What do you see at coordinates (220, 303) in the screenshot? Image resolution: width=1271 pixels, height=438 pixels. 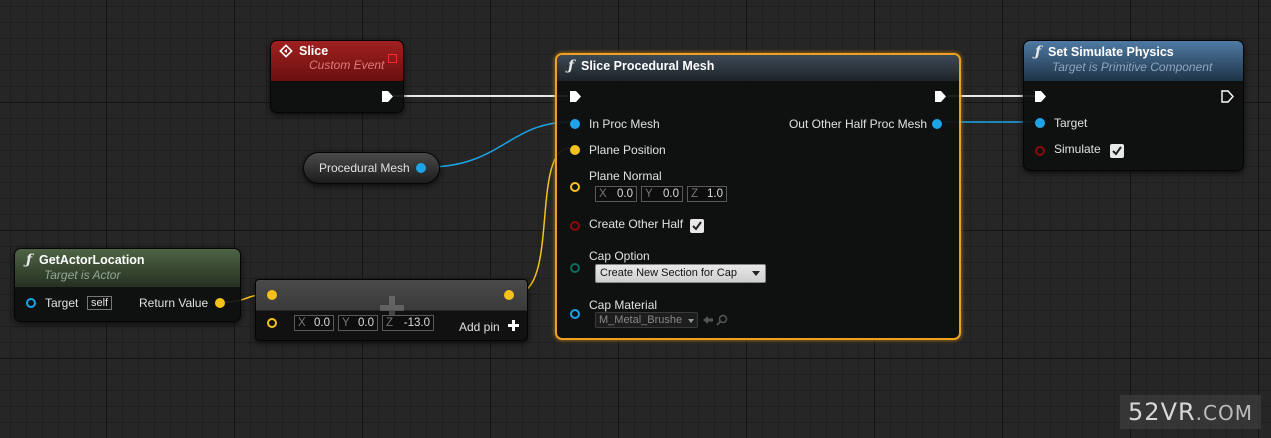 I see `get-actor-location-return-pin` at bounding box center [220, 303].